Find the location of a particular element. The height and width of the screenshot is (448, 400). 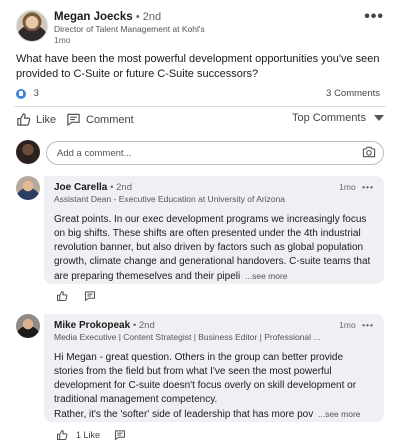

comments-count: 3 Comments is located at coordinates (353, 93).